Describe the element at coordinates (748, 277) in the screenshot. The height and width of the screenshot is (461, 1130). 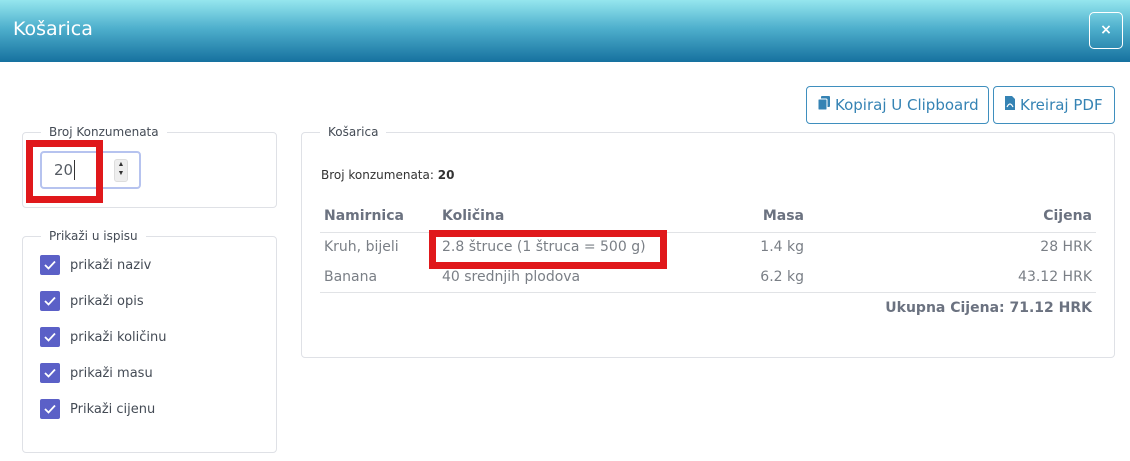
I see `cell-mass: 6.2 kg` at that location.